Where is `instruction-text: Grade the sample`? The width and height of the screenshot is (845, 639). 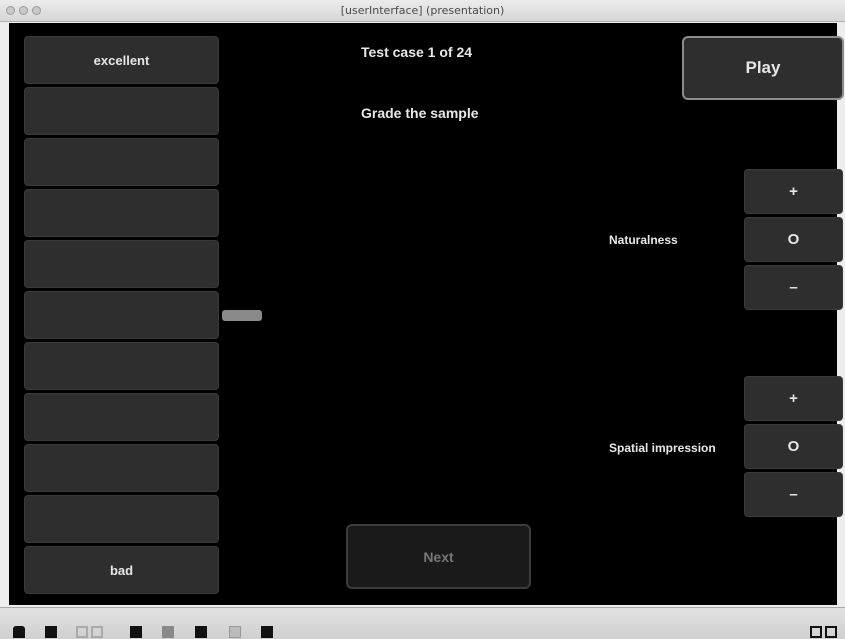
instruction-text: Grade the sample is located at coordinates (420, 113).